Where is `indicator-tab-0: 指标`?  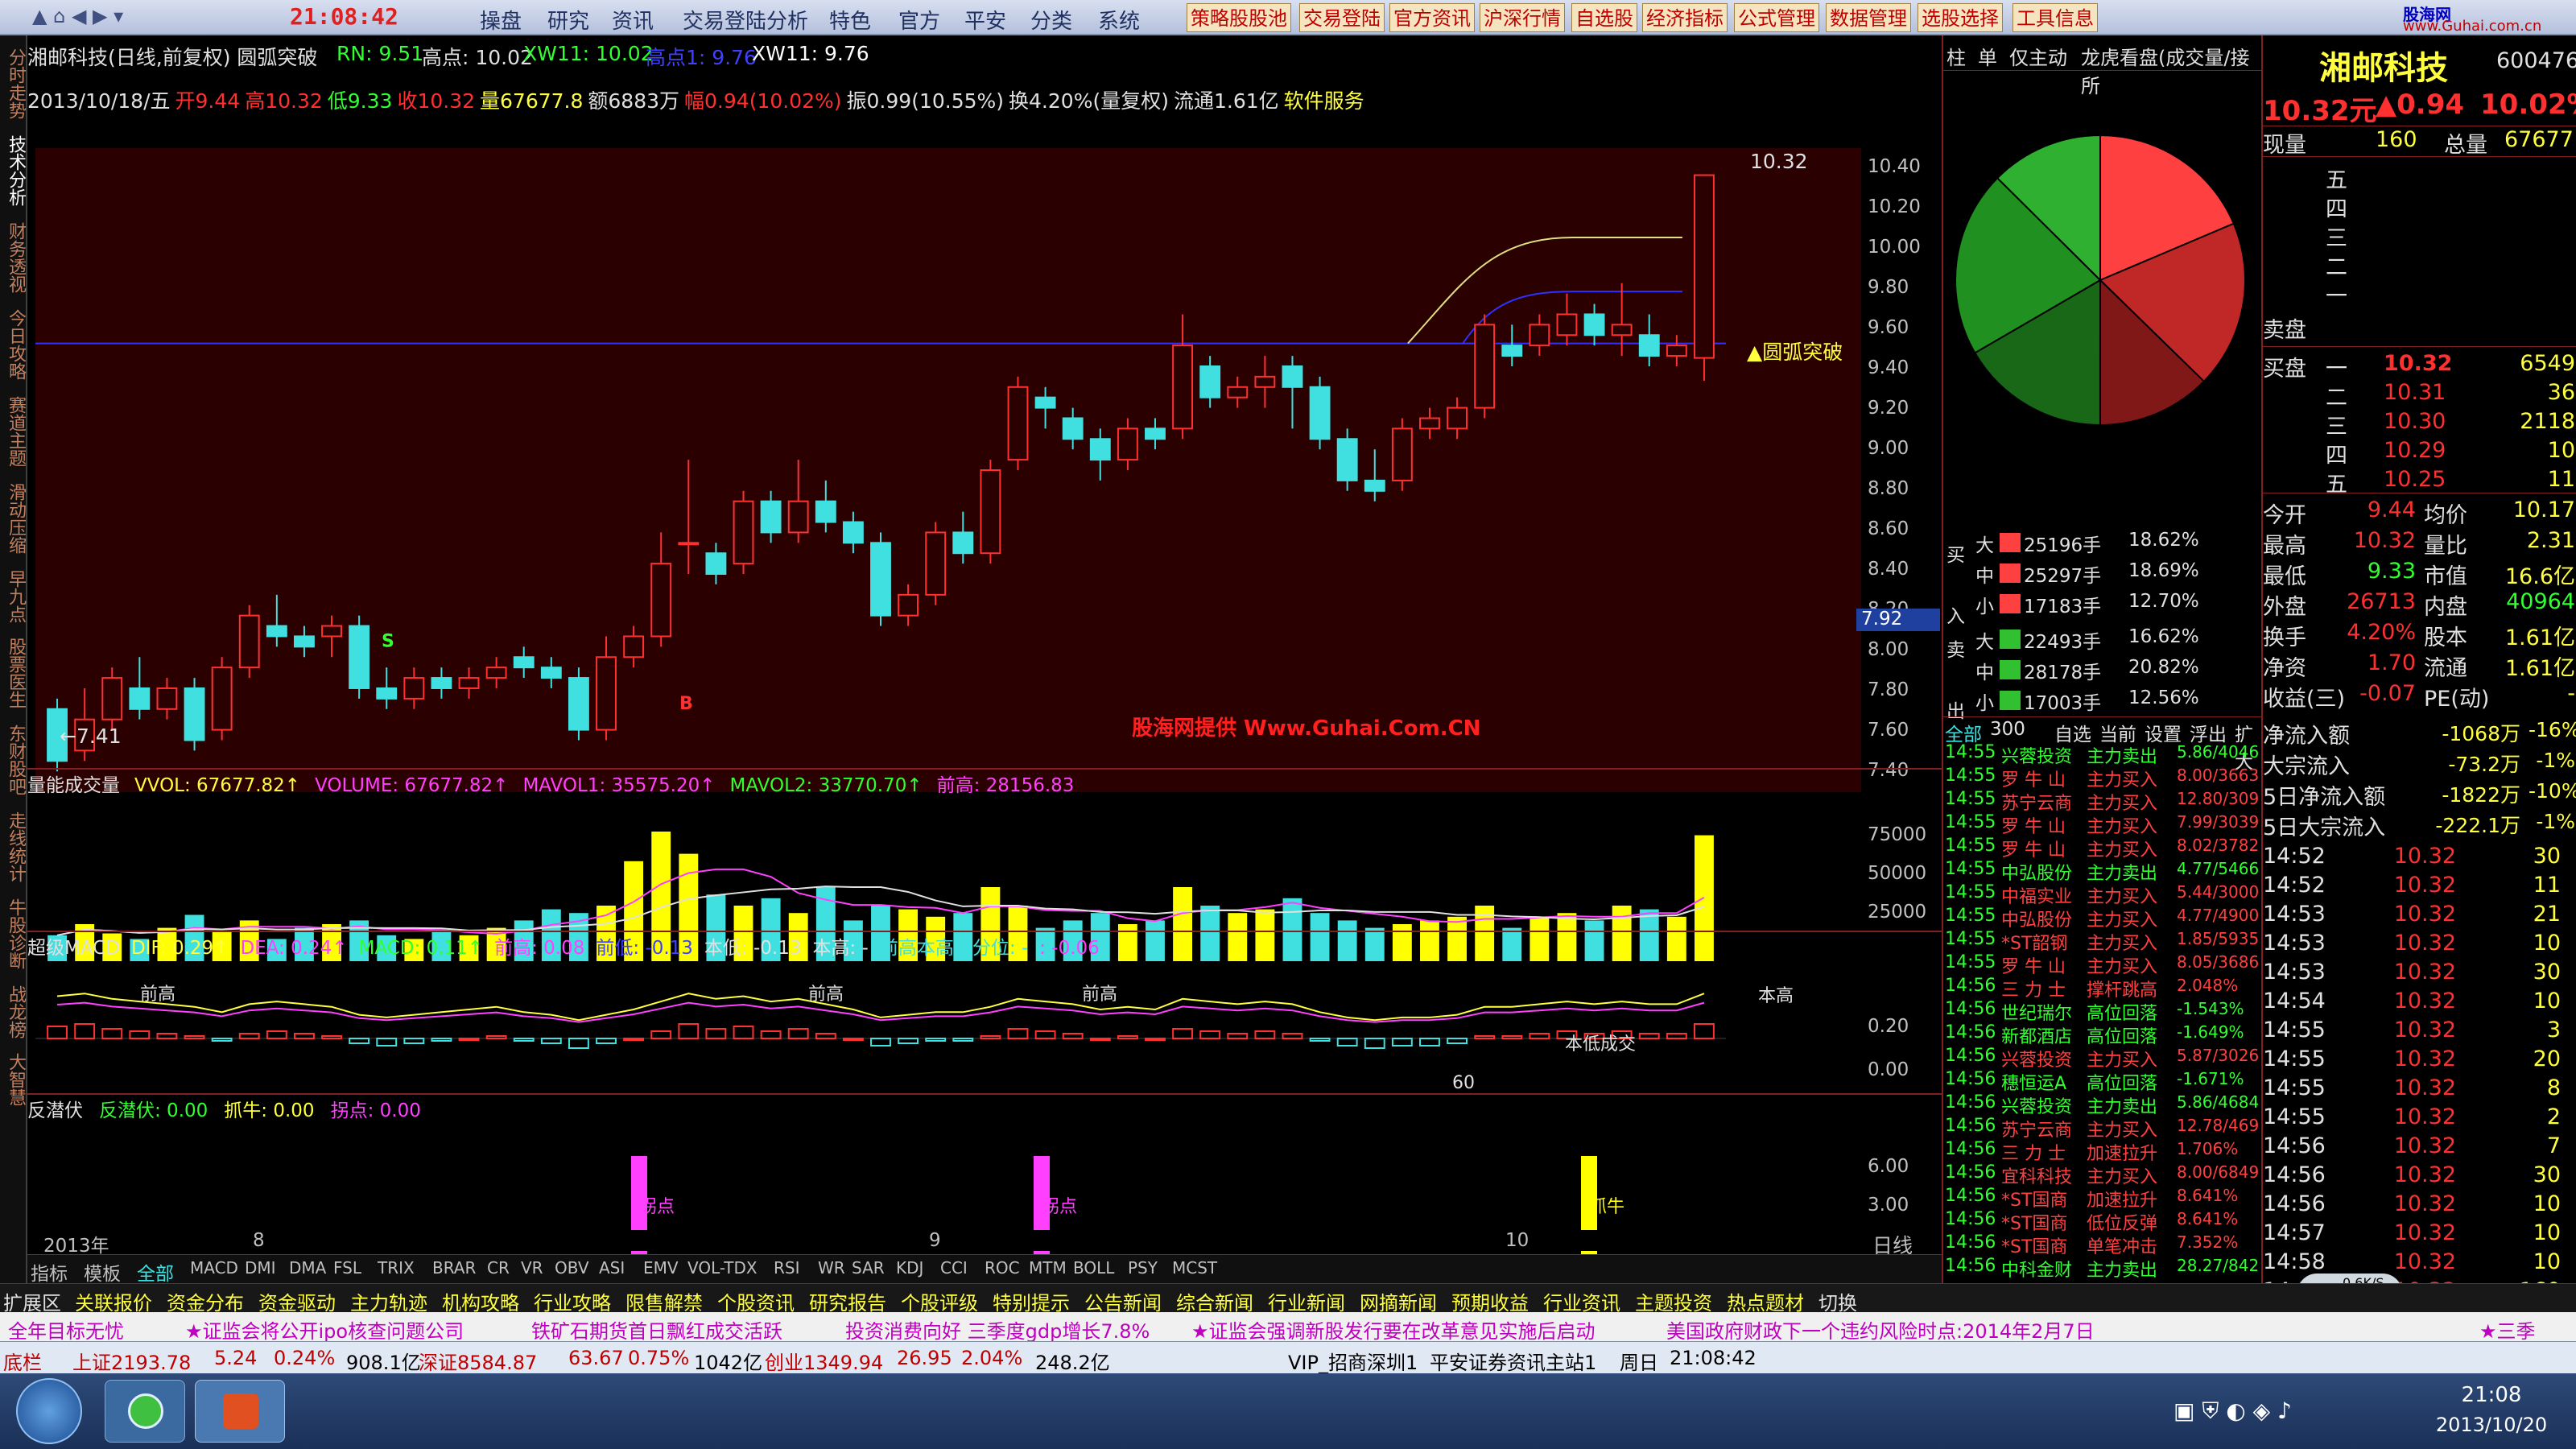
indicator-tab-0: 指标 is located at coordinates (49, 1272).